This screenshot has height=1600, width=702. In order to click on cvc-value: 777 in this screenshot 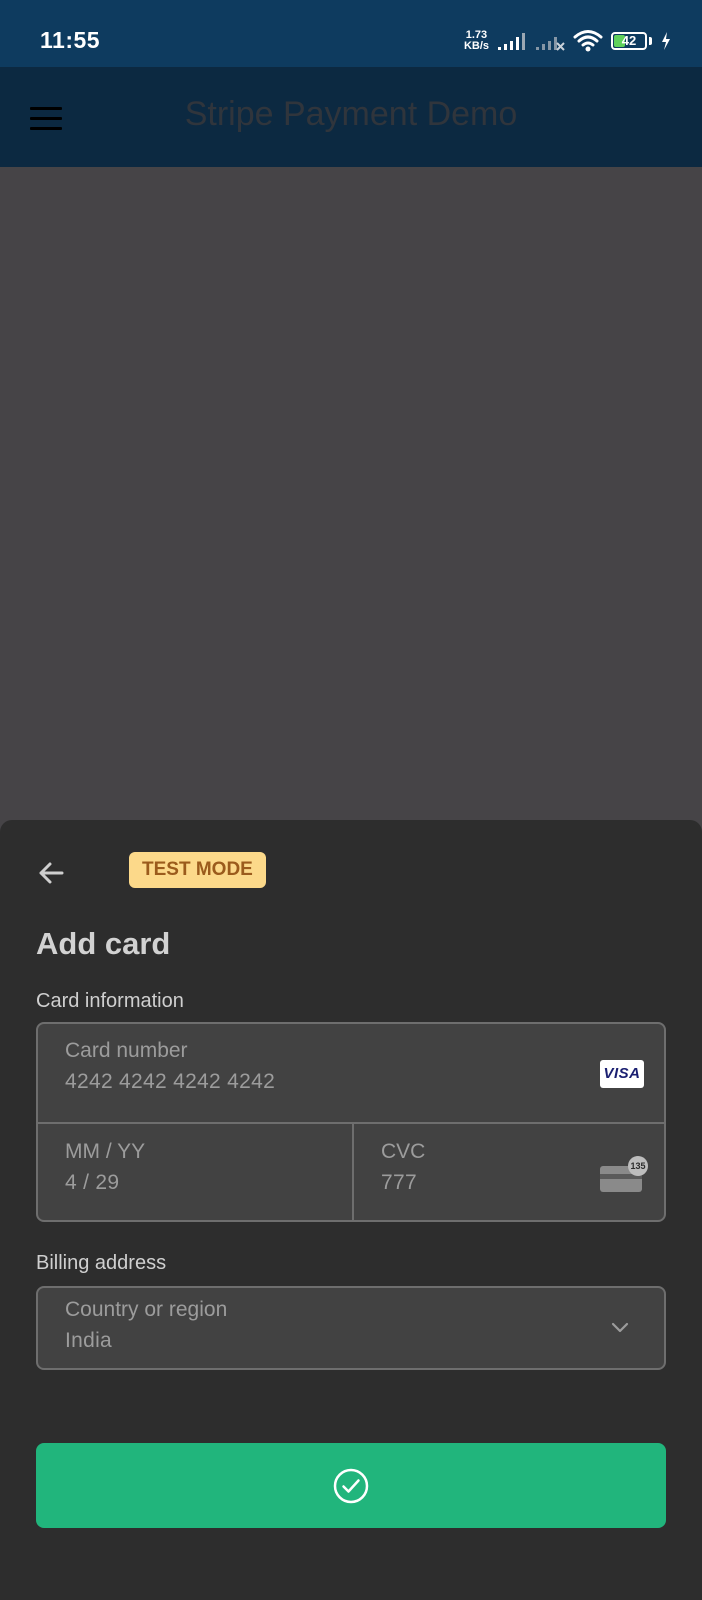, I will do `click(399, 1182)`.